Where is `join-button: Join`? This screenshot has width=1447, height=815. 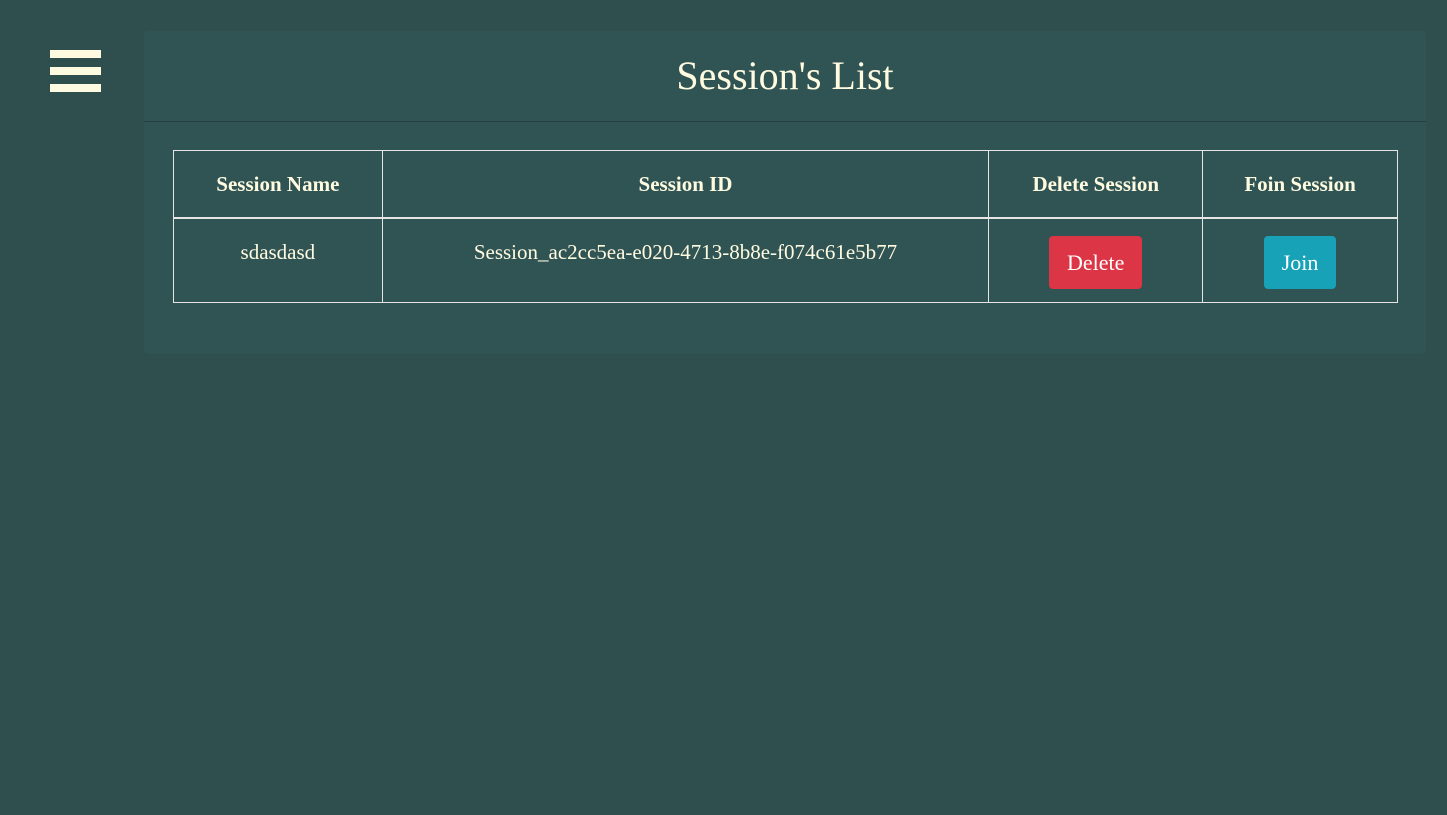
join-button: Join is located at coordinates (1300, 262).